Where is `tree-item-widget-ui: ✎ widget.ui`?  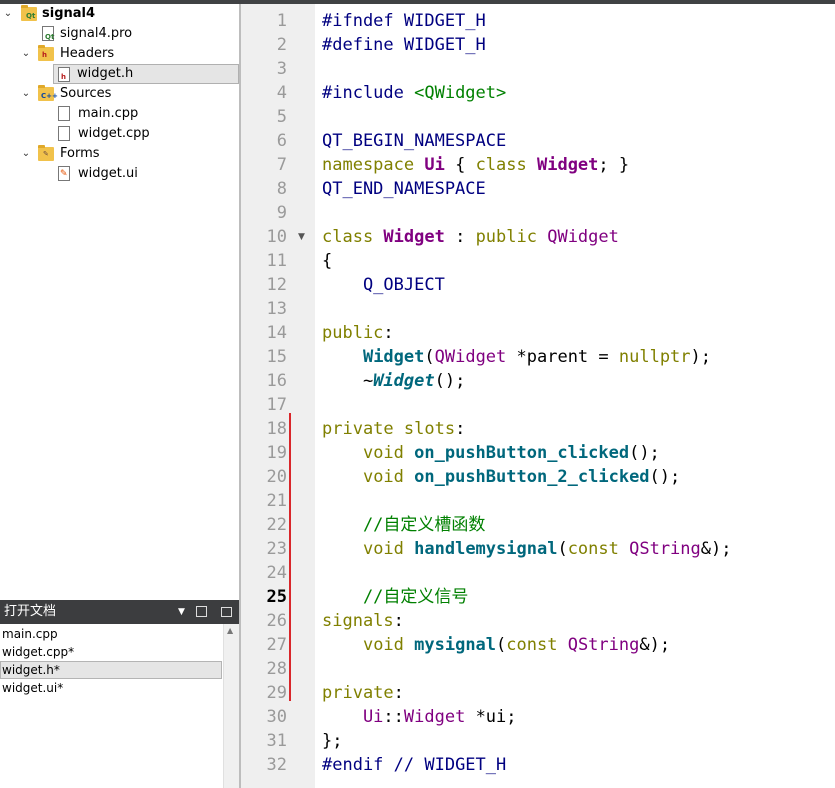 tree-item-widget-ui: ✎ widget.ui is located at coordinates (119, 174).